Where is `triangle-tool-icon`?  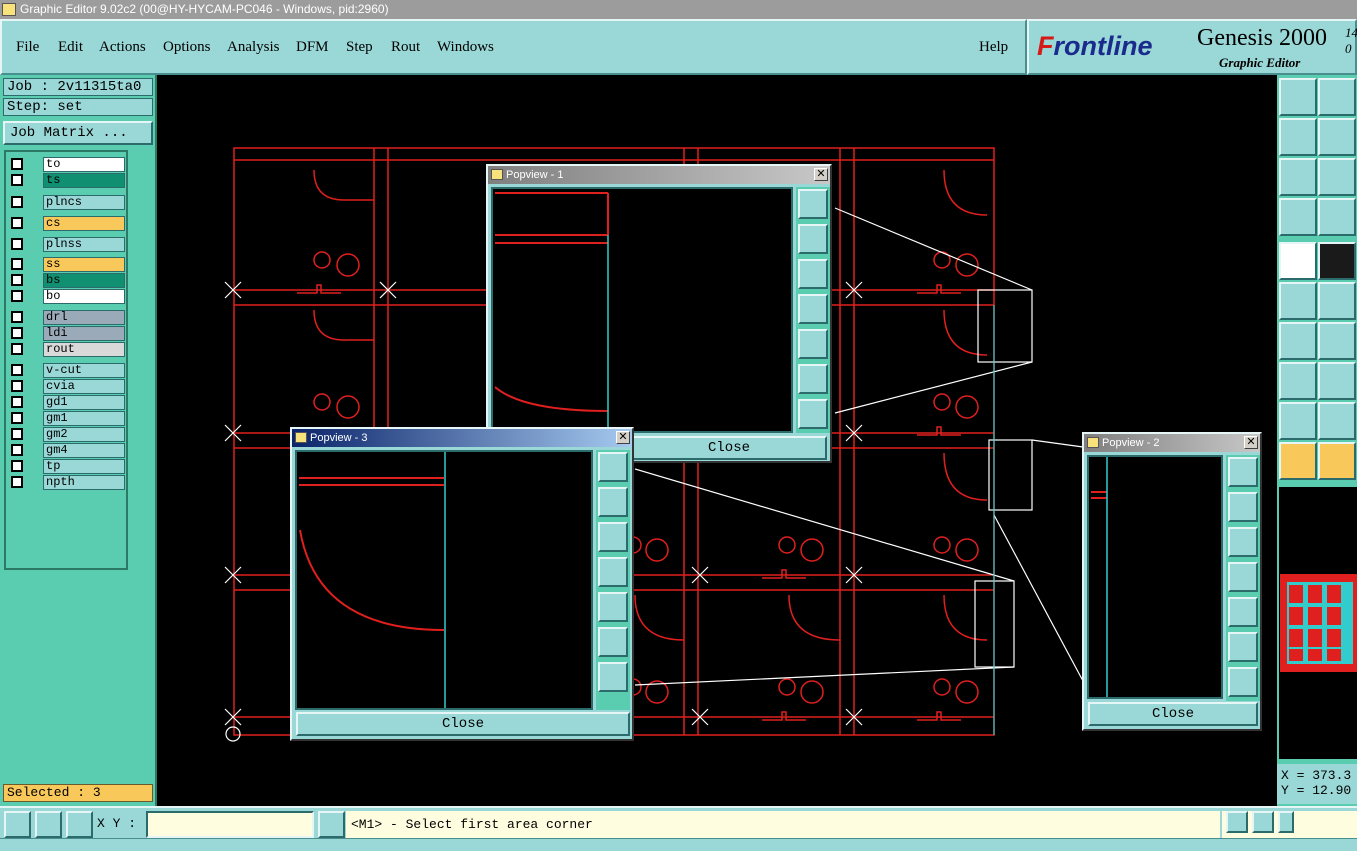
triangle-tool-icon is located at coordinates (1298, 421).